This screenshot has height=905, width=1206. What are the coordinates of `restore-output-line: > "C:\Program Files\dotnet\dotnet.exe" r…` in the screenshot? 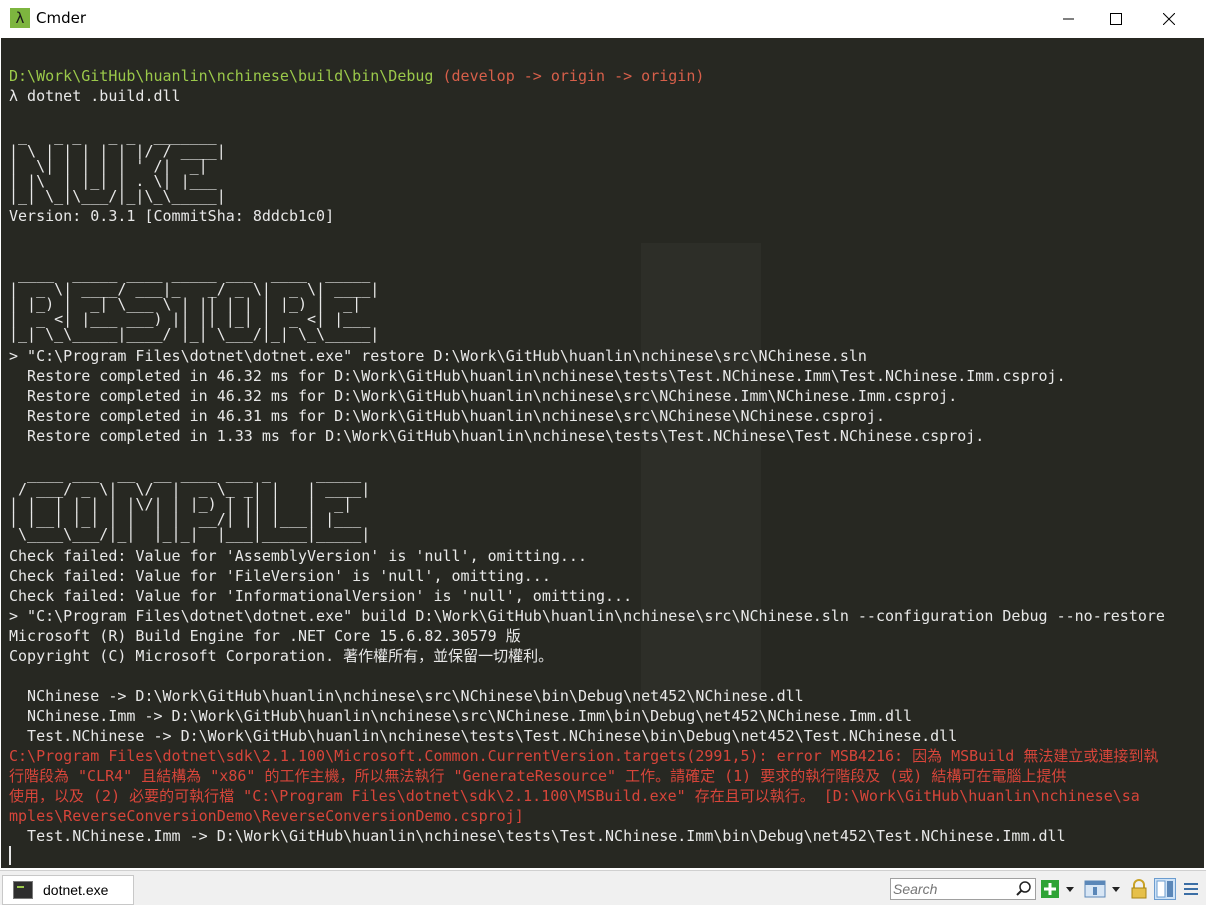 It's located at (438, 356).